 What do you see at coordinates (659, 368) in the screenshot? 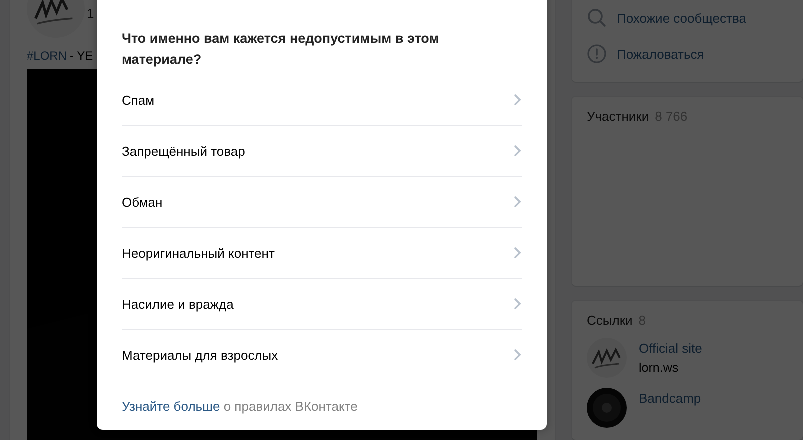
I see `link-address: lorn.ws` at bounding box center [659, 368].